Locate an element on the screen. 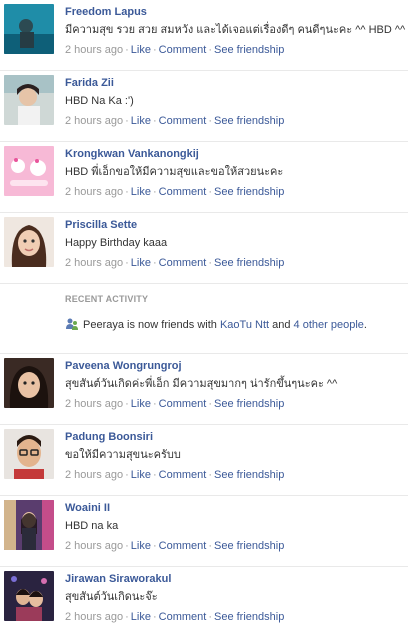 The width and height of the screenshot is (408, 638). recent-activity-conjunction: and is located at coordinates (281, 325).